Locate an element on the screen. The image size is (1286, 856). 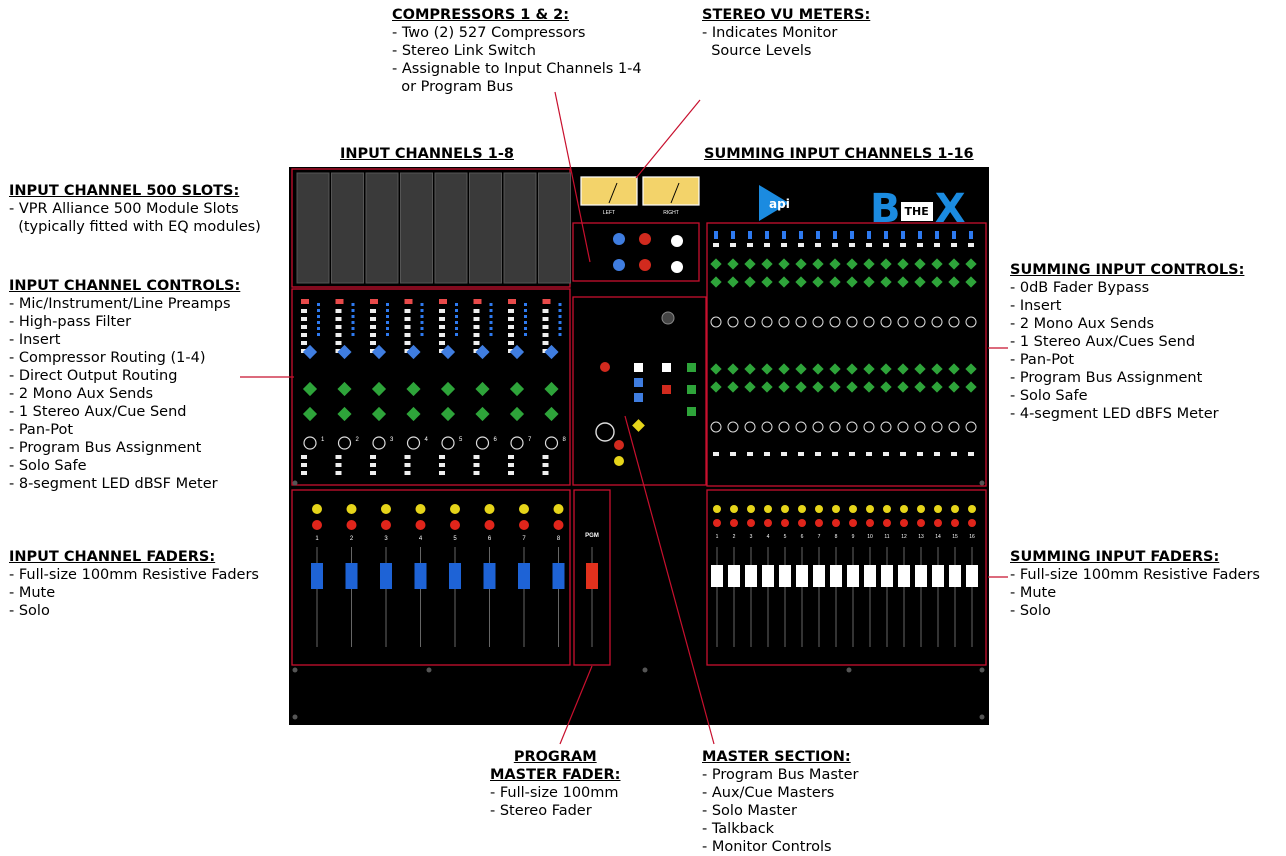
vu-label-left: LEFT is located at coordinates (609, 213).